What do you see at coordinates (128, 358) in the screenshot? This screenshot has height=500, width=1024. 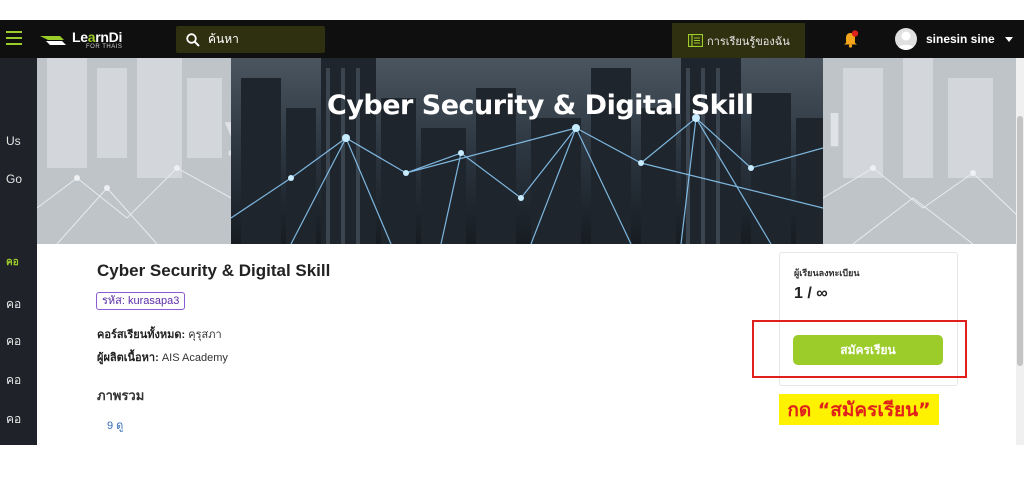 I see `producer-label: ผู้ผลิตเนื้อหา:` at bounding box center [128, 358].